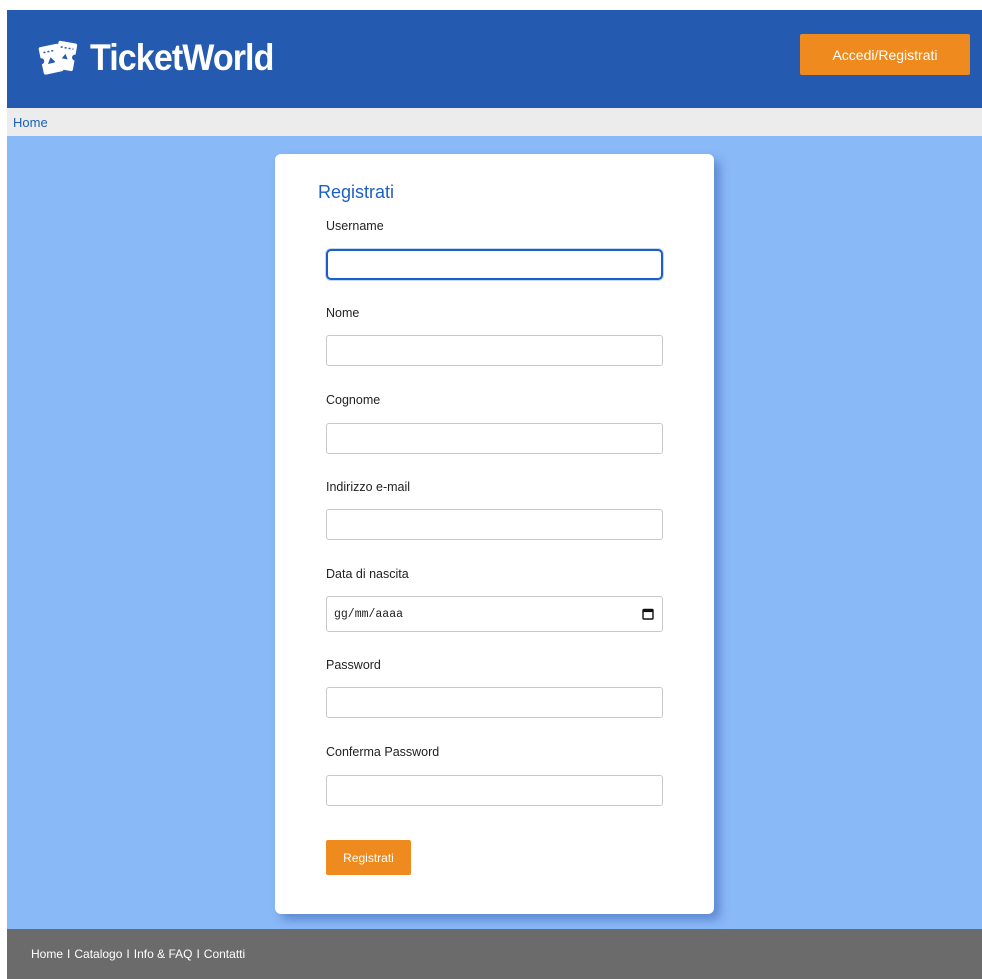  I want to click on cognome-label: Cognome, so click(353, 400).